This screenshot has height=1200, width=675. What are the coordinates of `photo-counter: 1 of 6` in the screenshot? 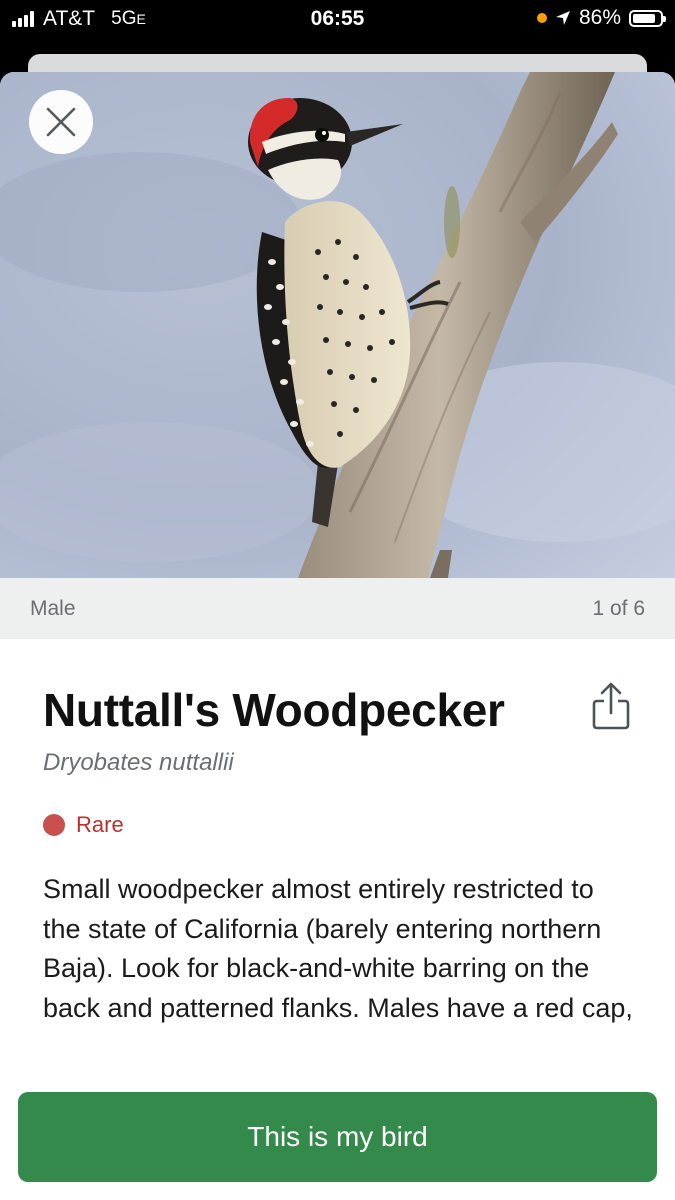 It's located at (618, 608).